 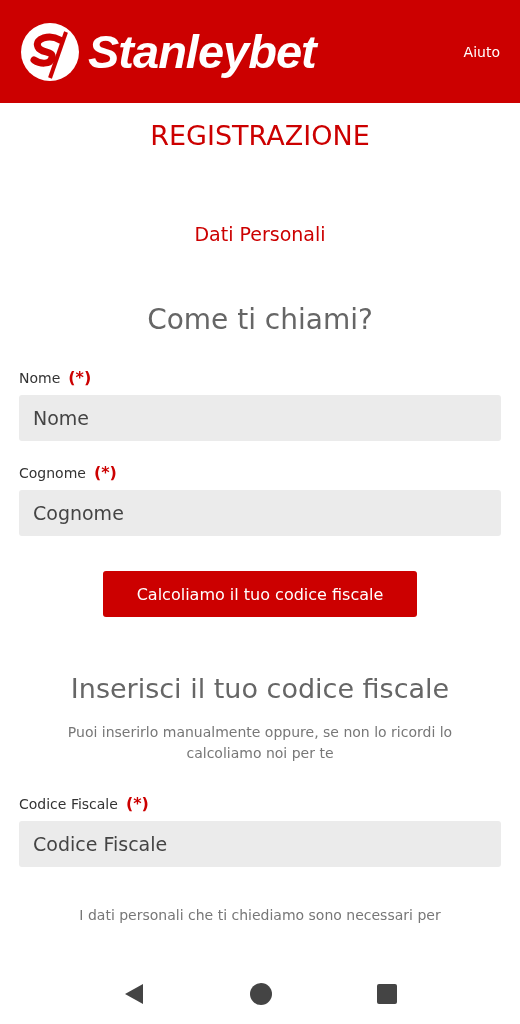 I want to click on calculate-button: Calcoliamo il tuo codice fiscale, so click(x=260, y=594).